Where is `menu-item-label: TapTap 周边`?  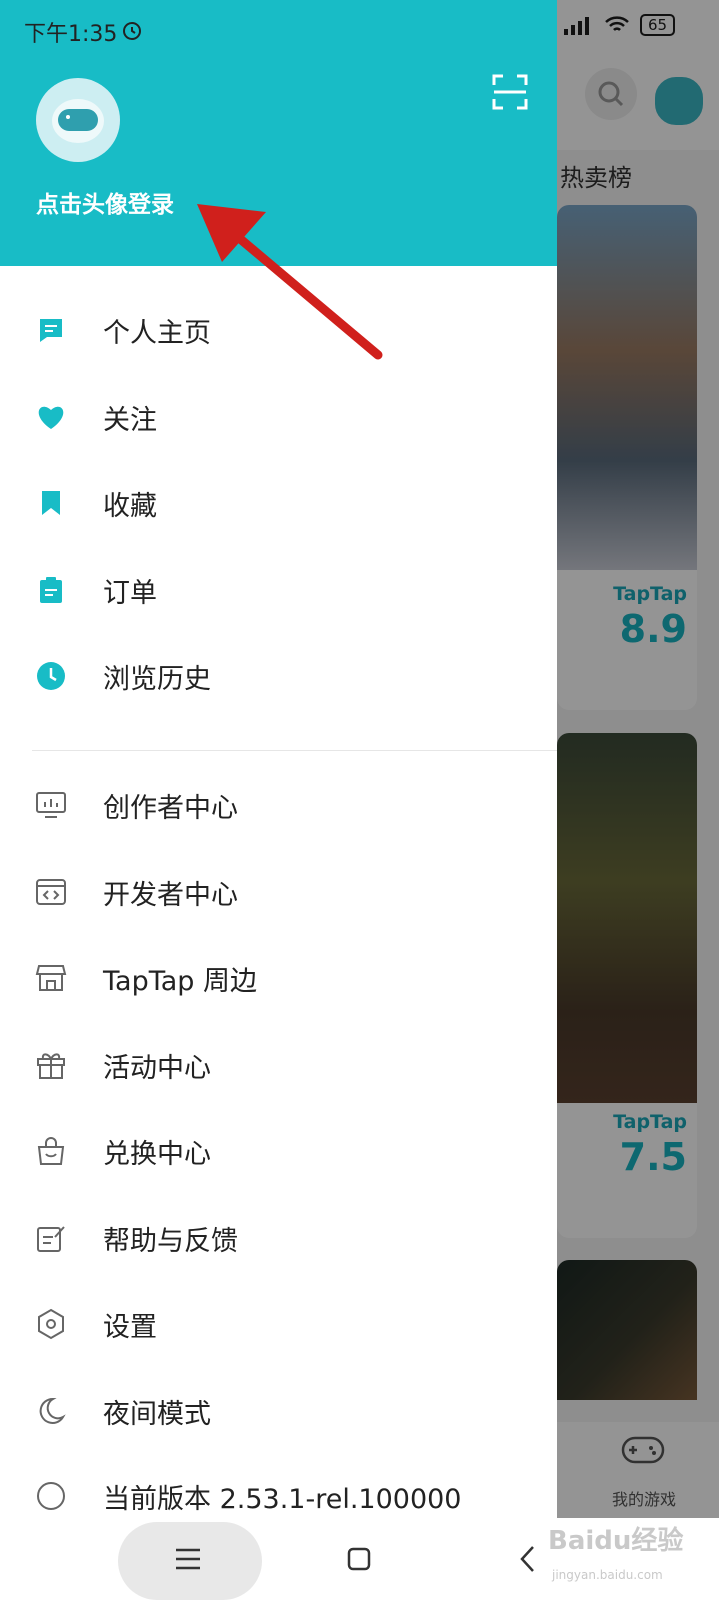
menu-item-label: TapTap 周边 is located at coordinates (180, 981).